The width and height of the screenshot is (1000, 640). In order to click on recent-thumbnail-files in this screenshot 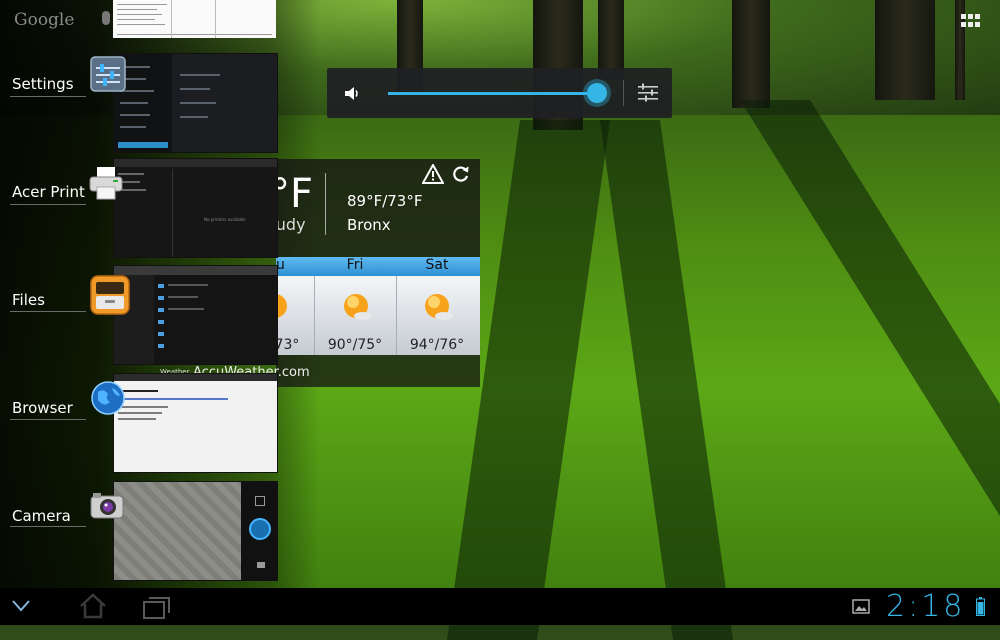, I will do `click(195, 315)`.